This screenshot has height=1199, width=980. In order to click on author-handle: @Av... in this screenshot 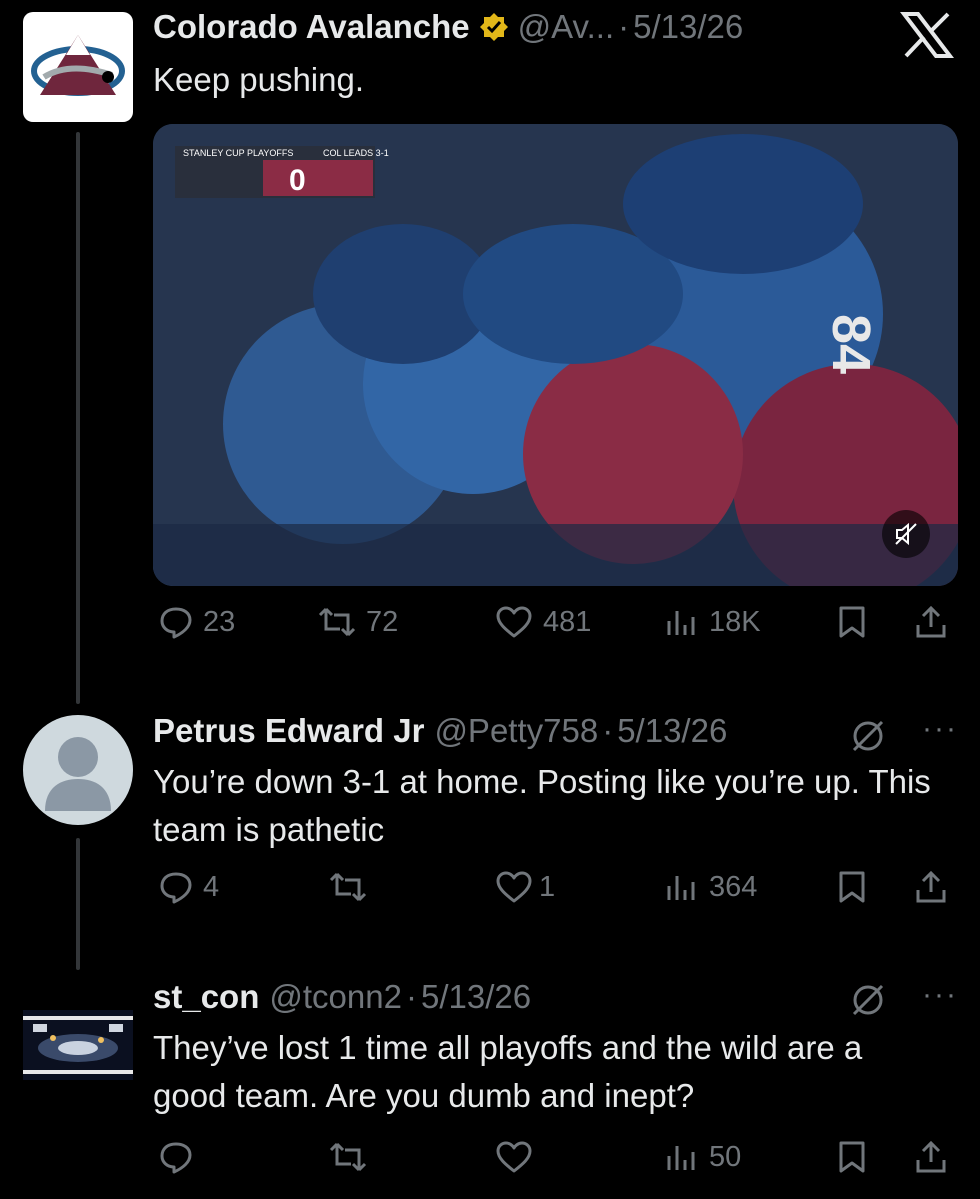, I will do `click(566, 27)`.